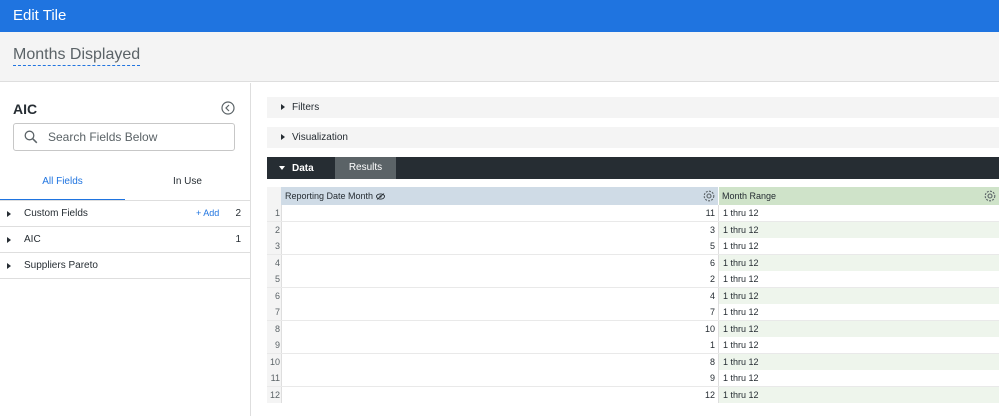 This screenshot has width=999, height=416. Describe the element at coordinates (62, 186) in the screenshot. I see `tab-all-fields: All Fields` at that location.